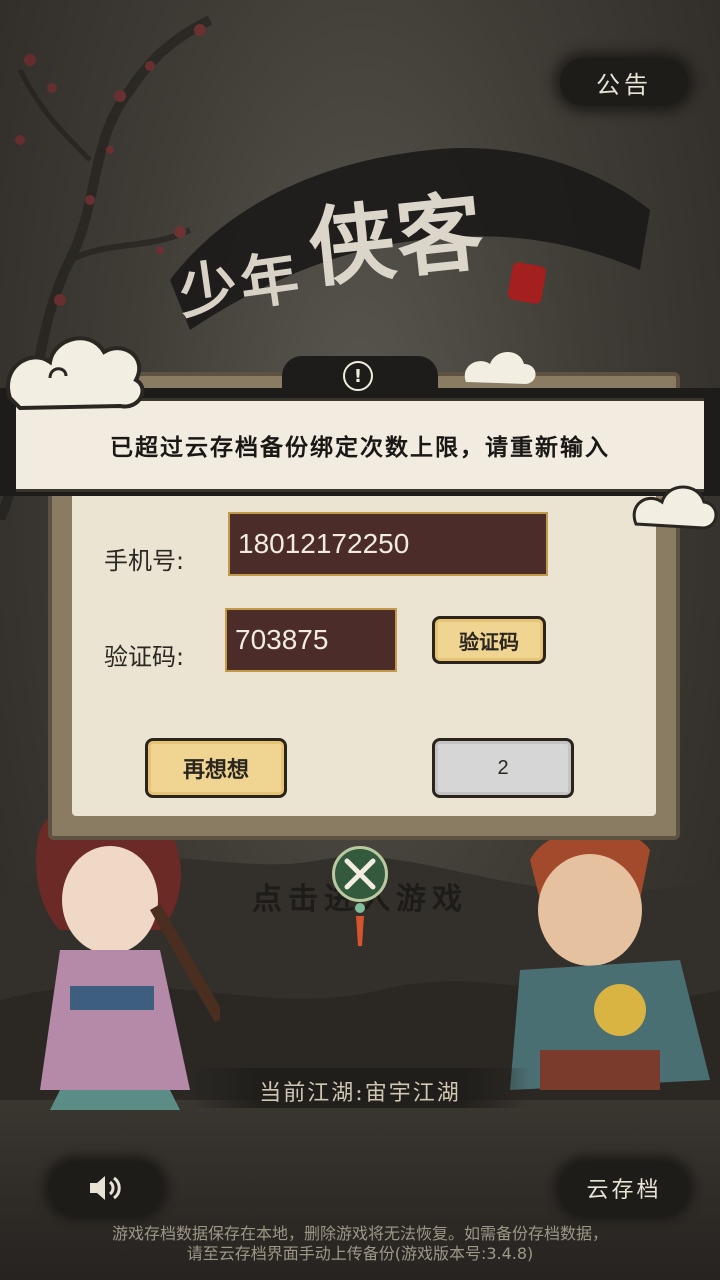  I want to click on verify-code-label: 验证码:, so click(144, 657).